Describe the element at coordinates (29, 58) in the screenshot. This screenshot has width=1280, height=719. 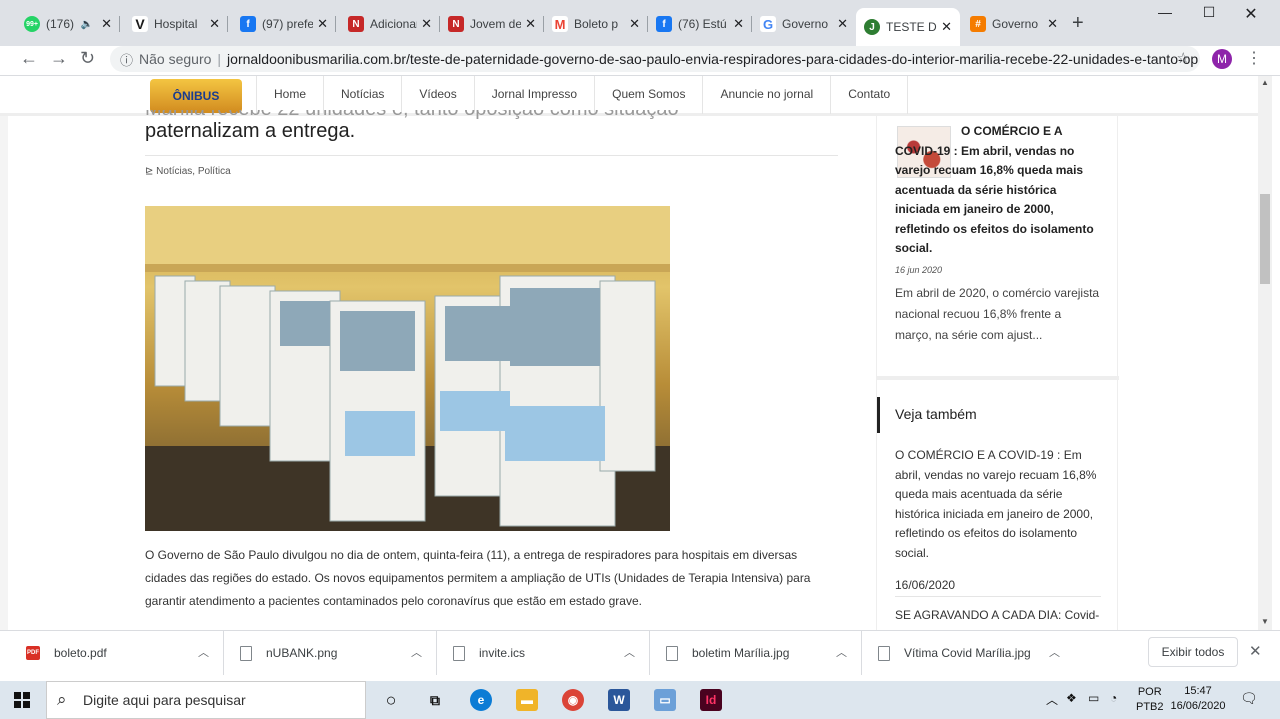
I see `back-arrow-icon: ←` at that location.